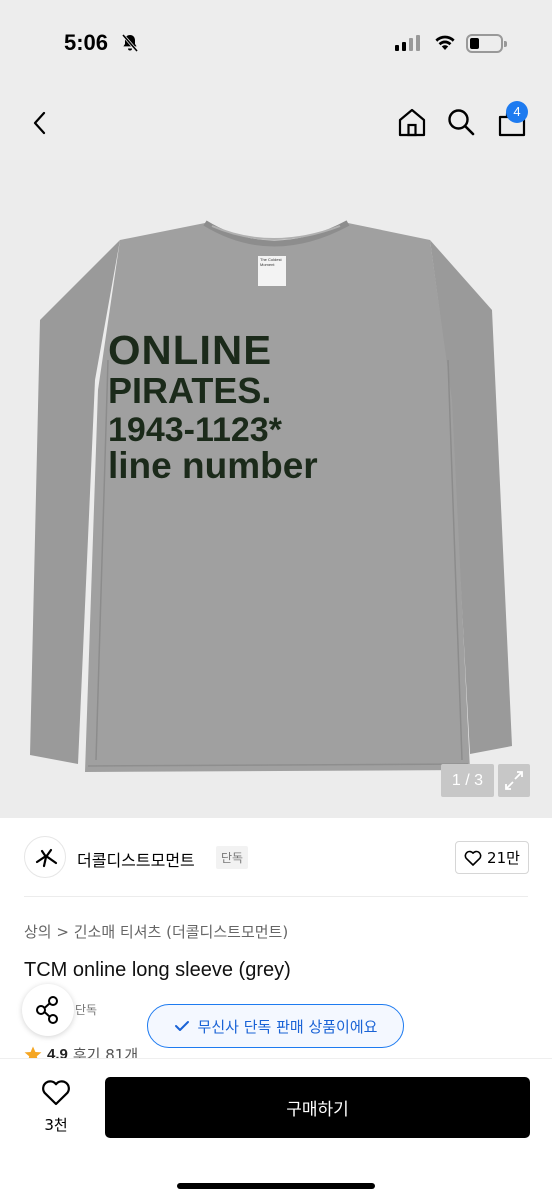 This screenshot has width=552, height=1200. I want to click on bell-muted-icon, so click(130, 43).